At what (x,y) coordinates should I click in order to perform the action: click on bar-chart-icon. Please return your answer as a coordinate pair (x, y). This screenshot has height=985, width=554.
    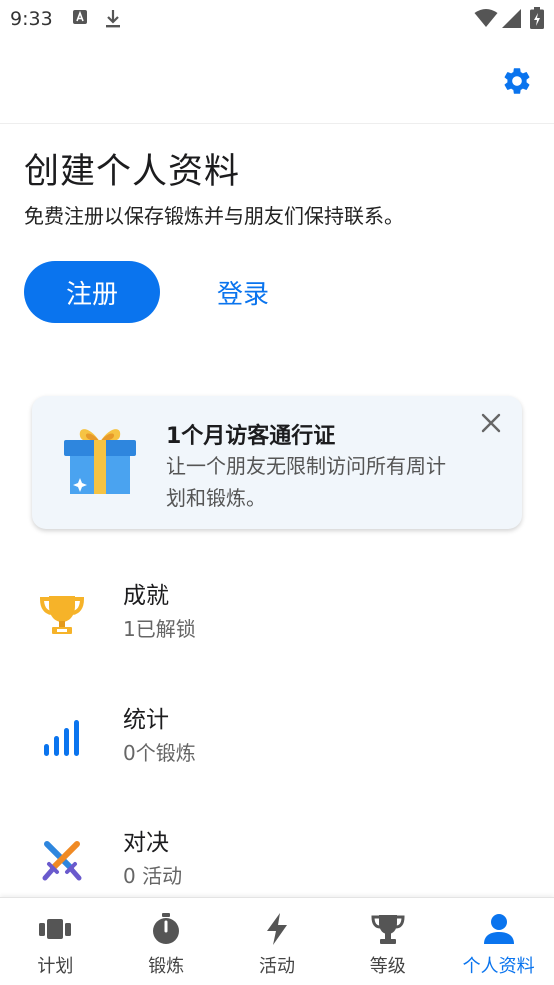
    Looking at the image, I should click on (62, 738).